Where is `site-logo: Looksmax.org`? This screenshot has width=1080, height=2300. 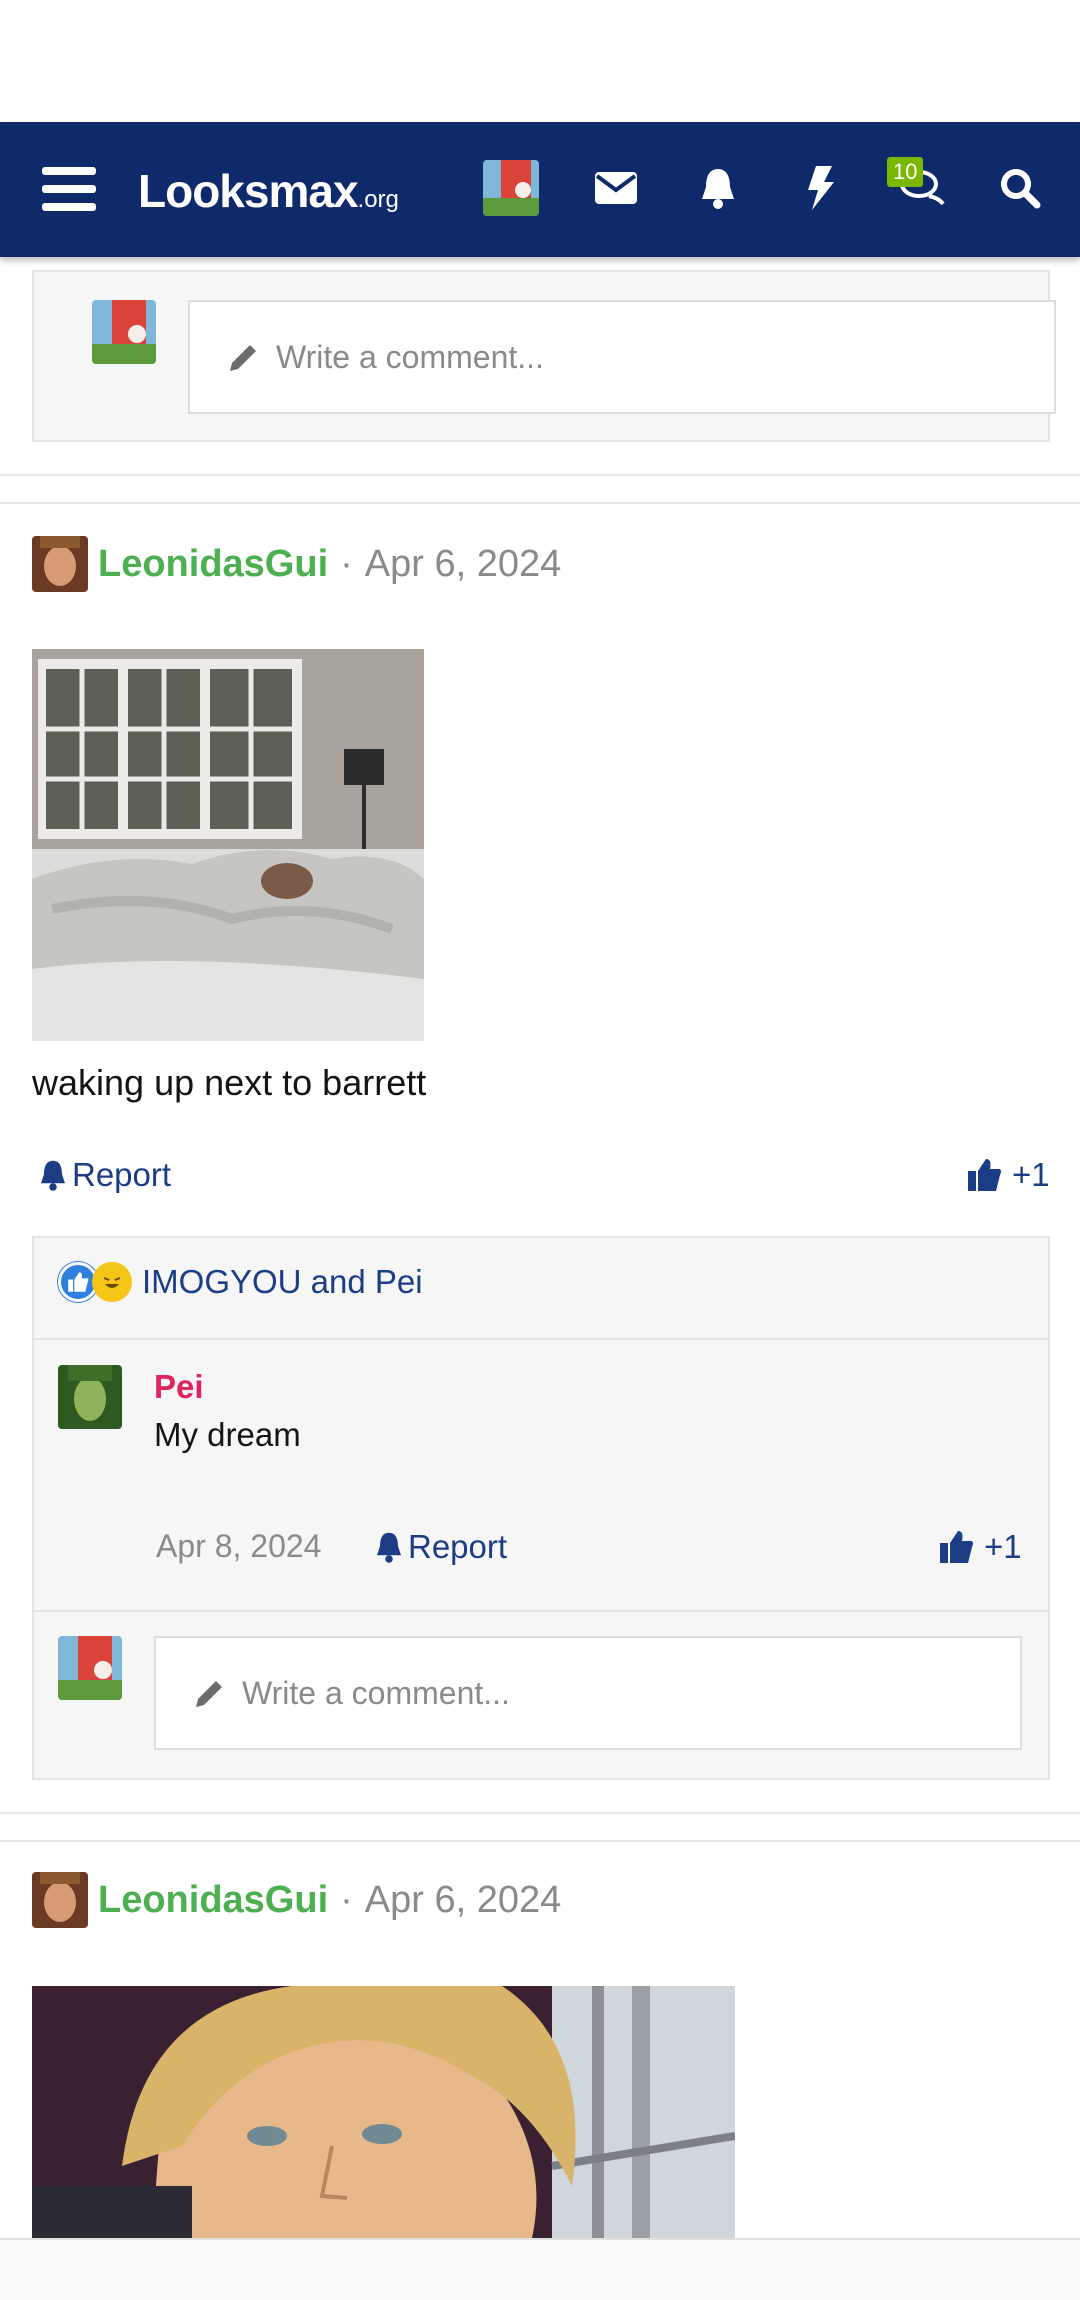 site-logo: Looksmax.org is located at coordinates (268, 191).